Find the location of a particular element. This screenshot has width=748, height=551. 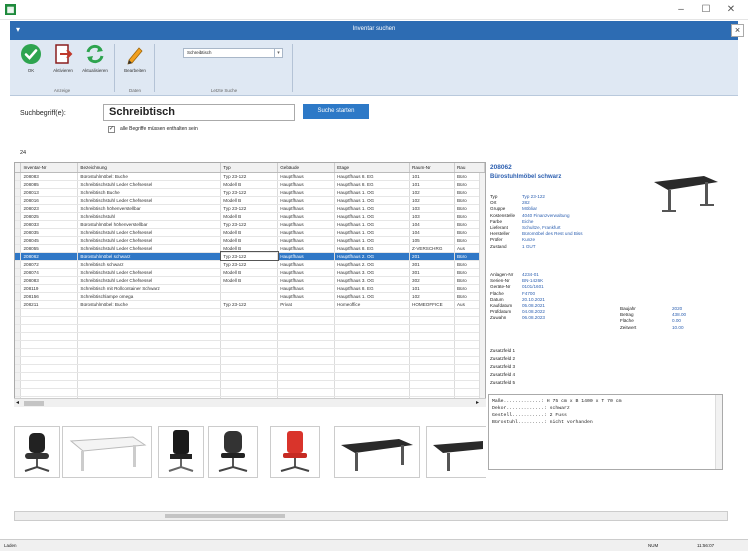

column-header: Etage is located at coordinates (372, 168).